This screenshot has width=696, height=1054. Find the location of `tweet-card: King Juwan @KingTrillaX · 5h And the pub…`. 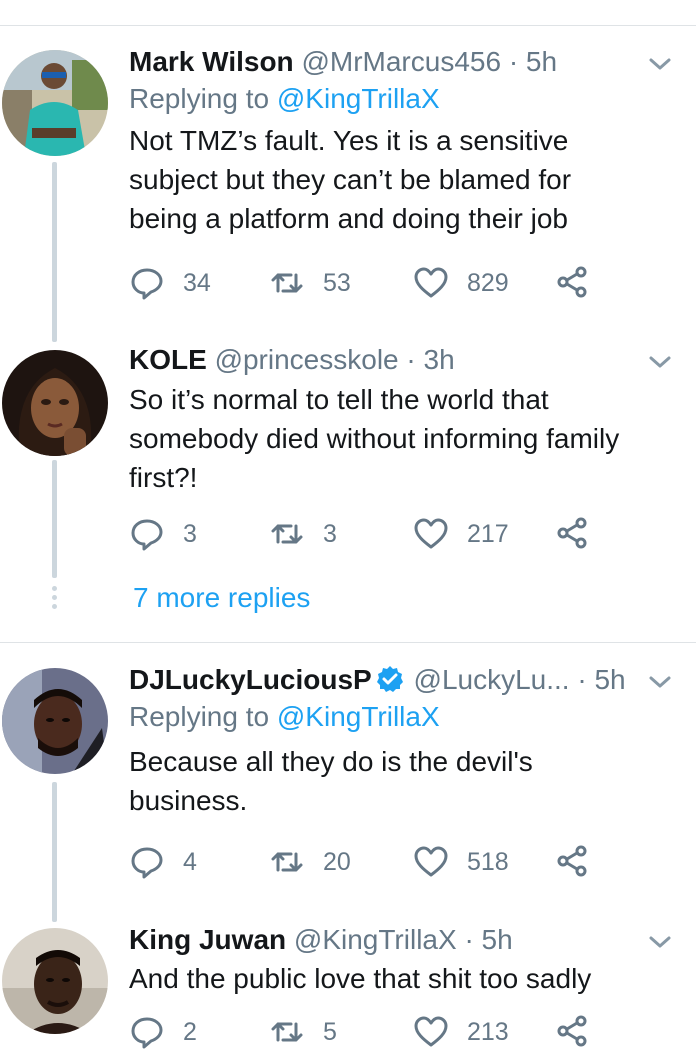

tweet-card: King Juwan @KingTrillaX · 5h And the pub… is located at coordinates (401, 960).